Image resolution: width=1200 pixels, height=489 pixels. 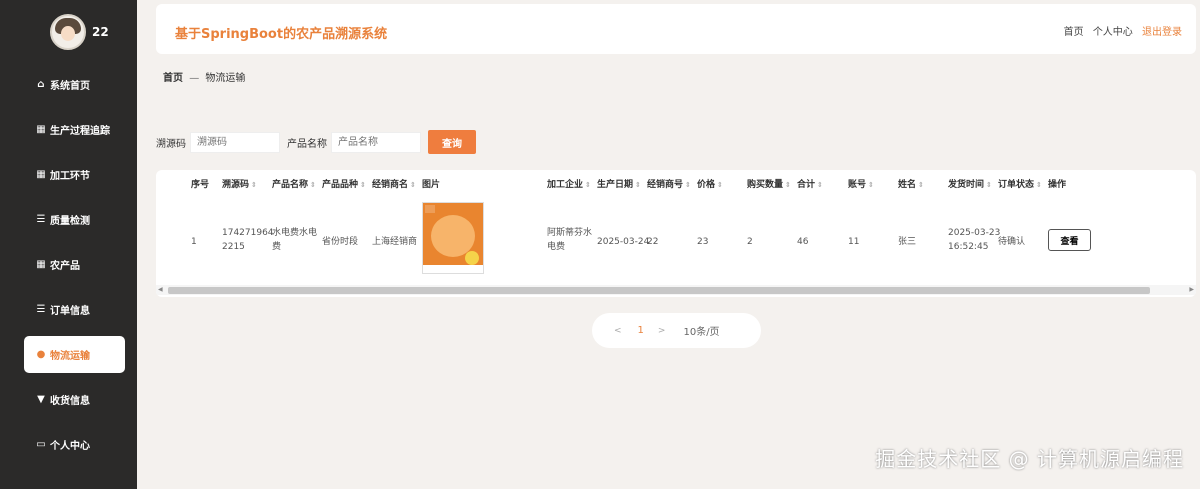 I want to click on trace-code-input, so click(x=235, y=142).